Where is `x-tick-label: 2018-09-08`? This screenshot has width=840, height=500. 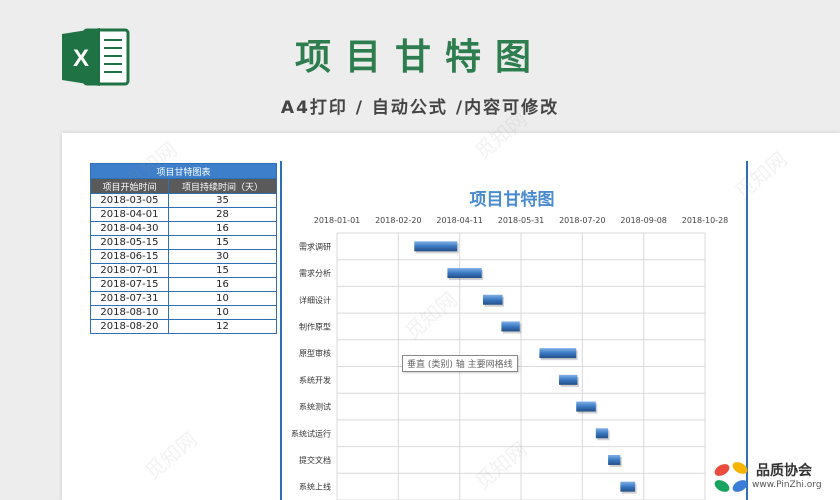 x-tick-label: 2018-09-08 is located at coordinates (643, 220).